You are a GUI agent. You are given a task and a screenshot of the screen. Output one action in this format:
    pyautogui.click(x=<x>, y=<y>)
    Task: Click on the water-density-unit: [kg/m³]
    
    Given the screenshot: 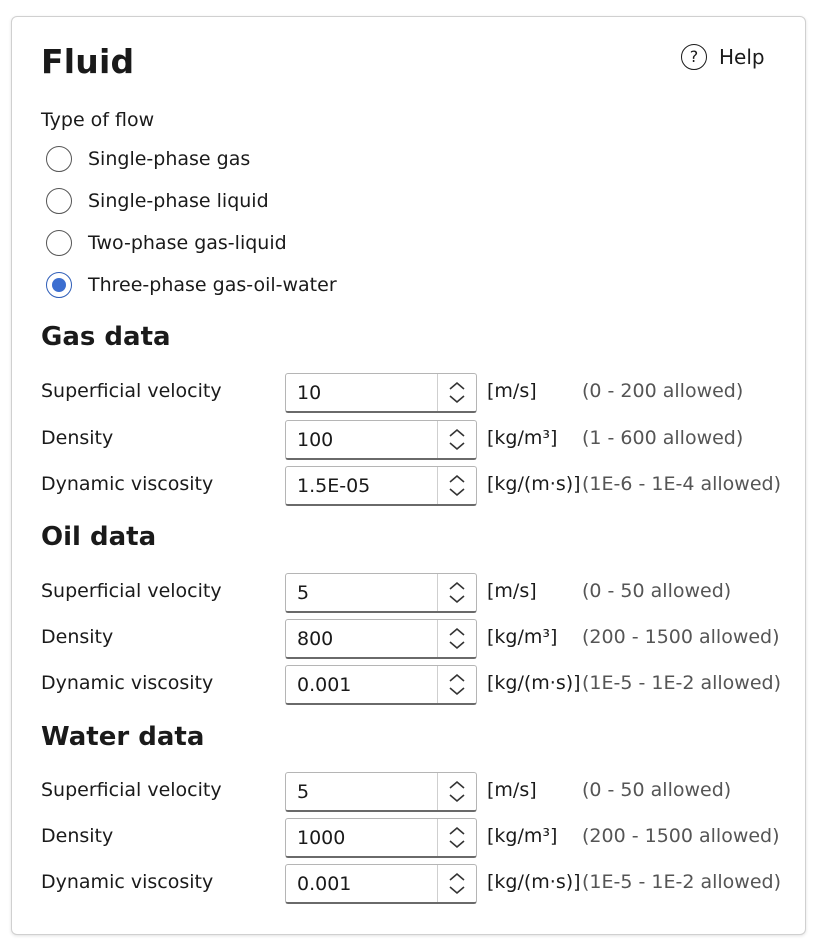 What is the action you would take?
    pyautogui.click(x=522, y=836)
    